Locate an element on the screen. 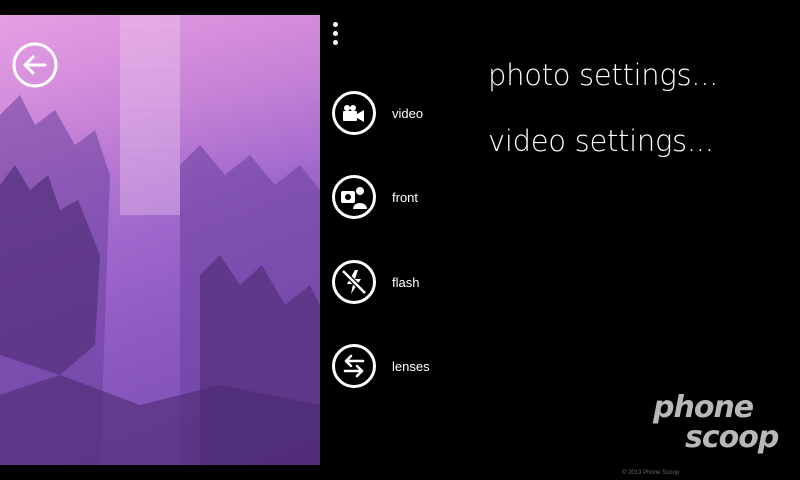  menu-item-flash: flash is located at coordinates (392, 282).